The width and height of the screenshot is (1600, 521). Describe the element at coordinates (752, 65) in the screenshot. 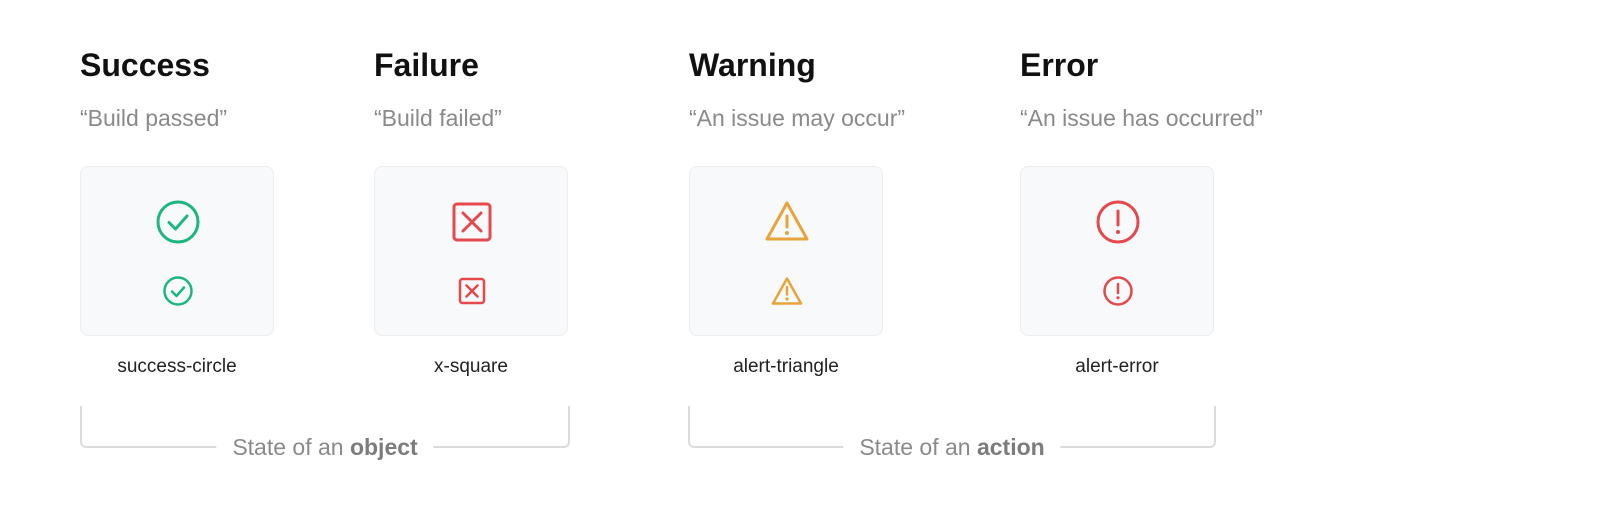

I see `state-title: Warning` at that location.